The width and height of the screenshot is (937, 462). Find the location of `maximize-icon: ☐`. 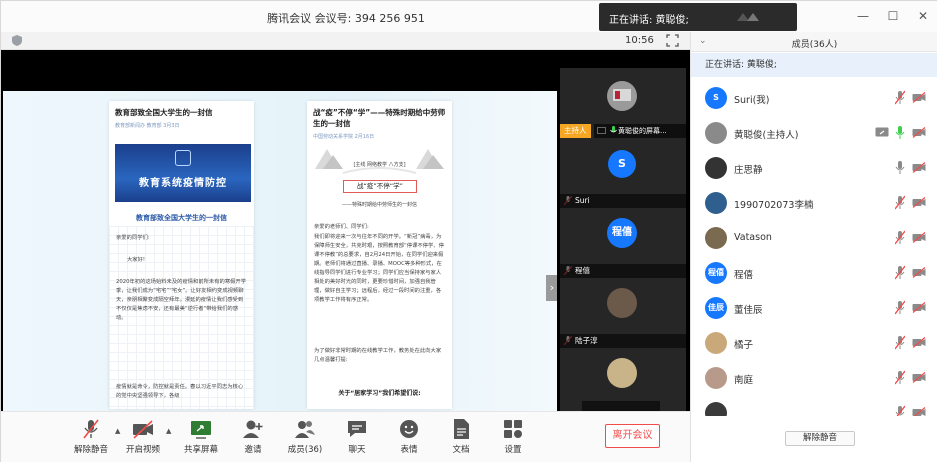

maximize-icon: ☐ is located at coordinates (893, 16).